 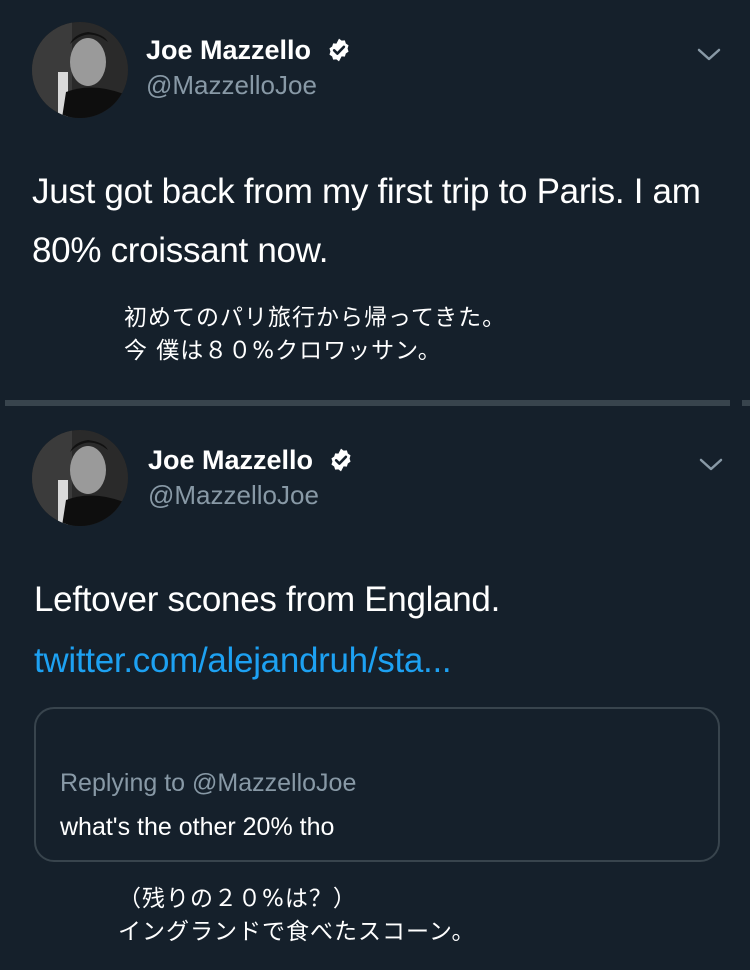 What do you see at coordinates (297, 932) in the screenshot?
I see `caption-line: イングランドで食べたスコーン。` at bounding box center [297, 932].